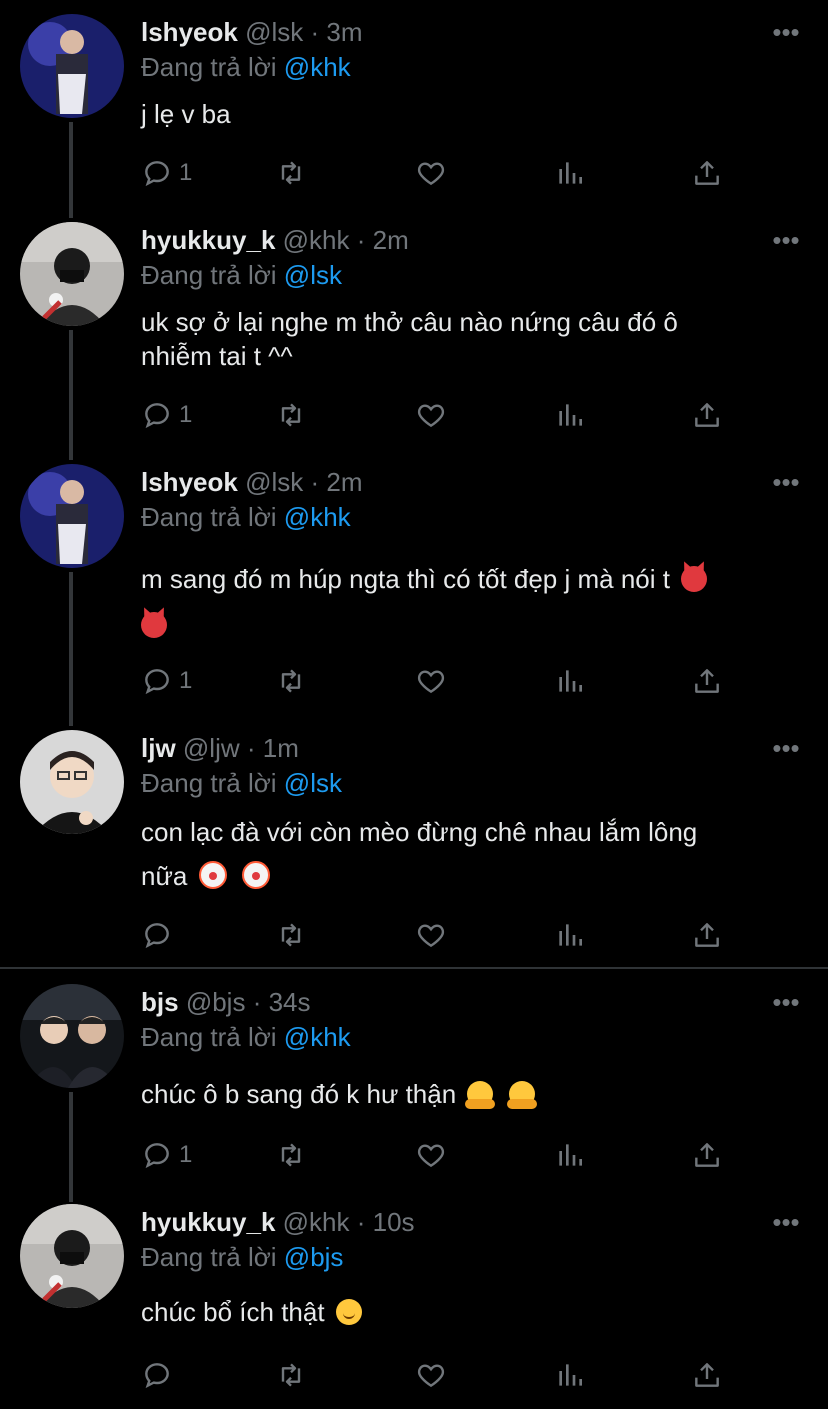  Describe the element at coordinates (314, 1257) in the screenshot. I see `reply-mention-link: @bjs` at that location.